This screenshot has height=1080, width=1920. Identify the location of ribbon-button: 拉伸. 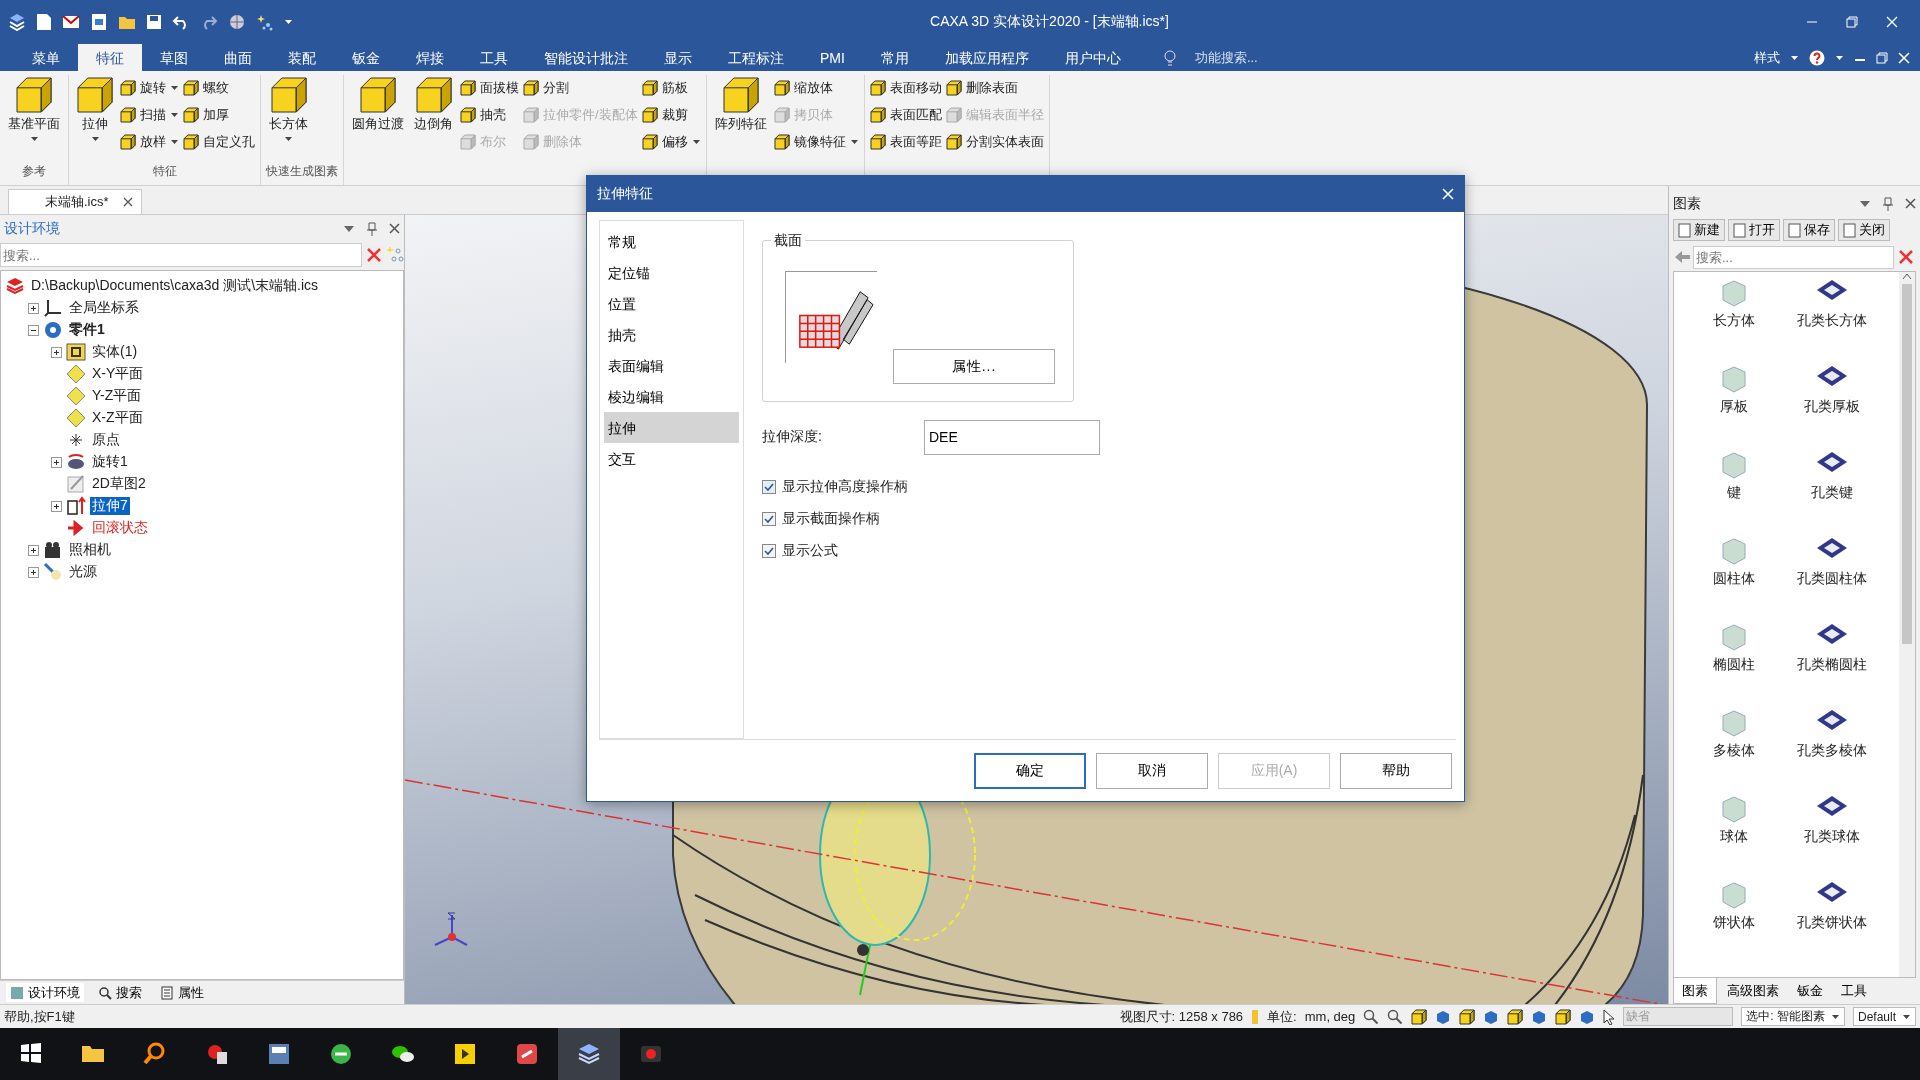
(95, 118).